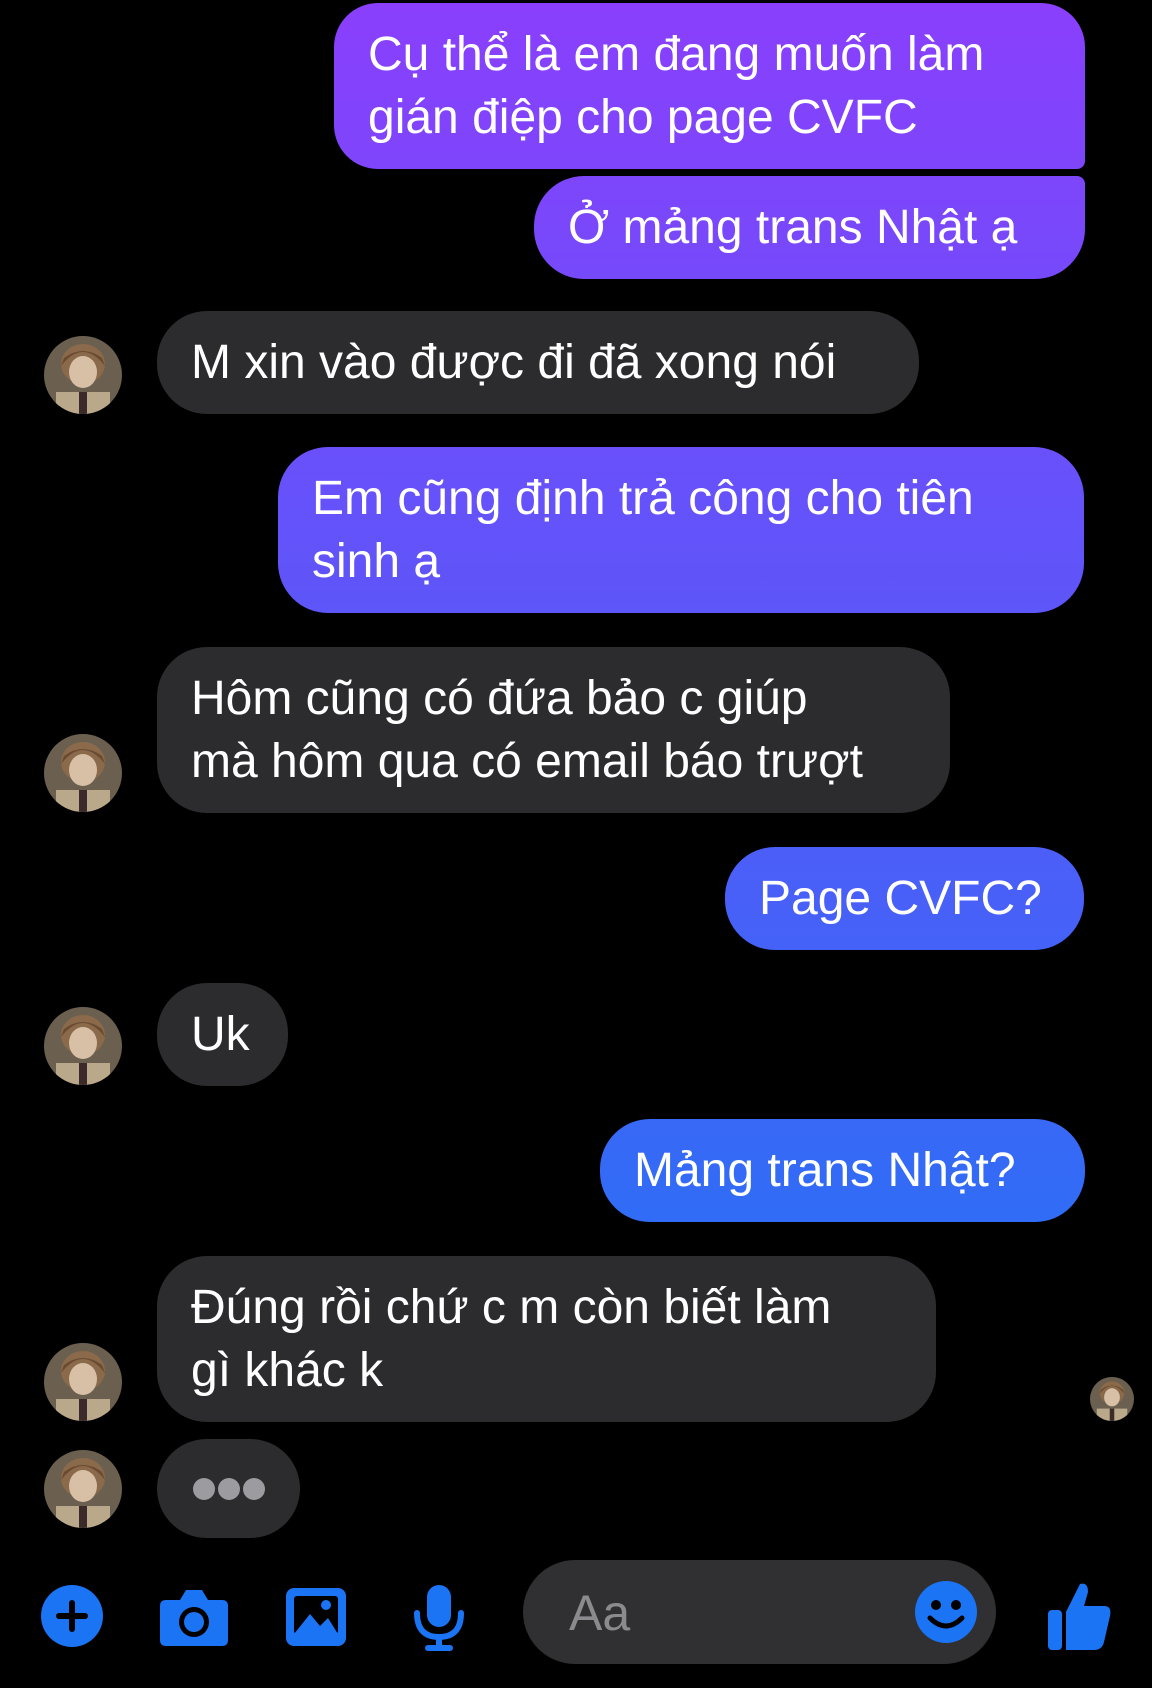  Describe the element at coordinates (793, 227) in the screenshot. I see `message-line: Ở mảng trans Nhật ạ` at that location.